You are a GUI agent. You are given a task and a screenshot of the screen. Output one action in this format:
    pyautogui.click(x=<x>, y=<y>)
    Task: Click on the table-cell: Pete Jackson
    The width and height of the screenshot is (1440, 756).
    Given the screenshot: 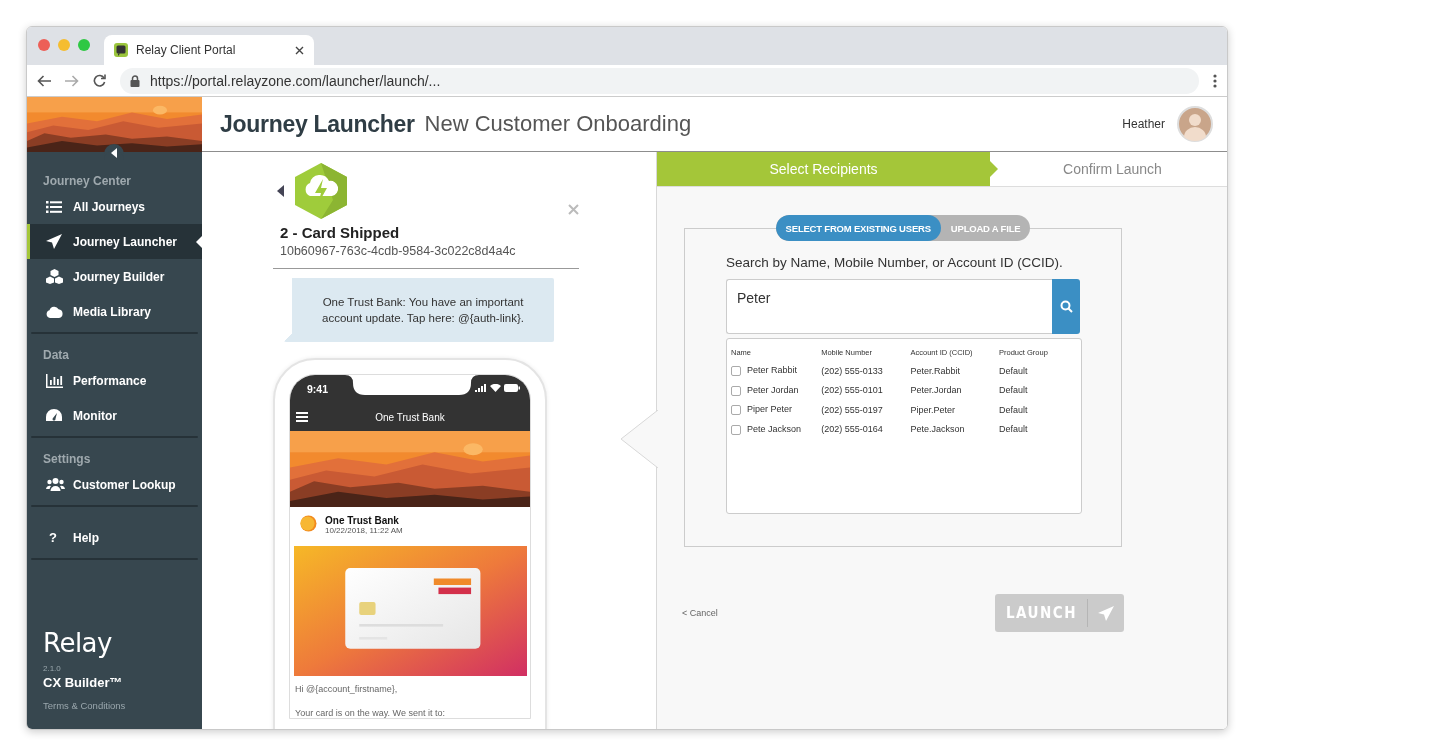 What is the action you would take?
    pyautogui.click(x=774, y=428)
    